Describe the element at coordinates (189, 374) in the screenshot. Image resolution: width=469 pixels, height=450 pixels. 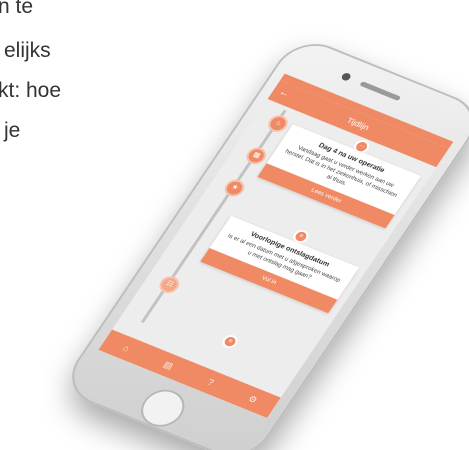
I see `tab-bar: ⌂ ▤ ? ⚙` at that location.